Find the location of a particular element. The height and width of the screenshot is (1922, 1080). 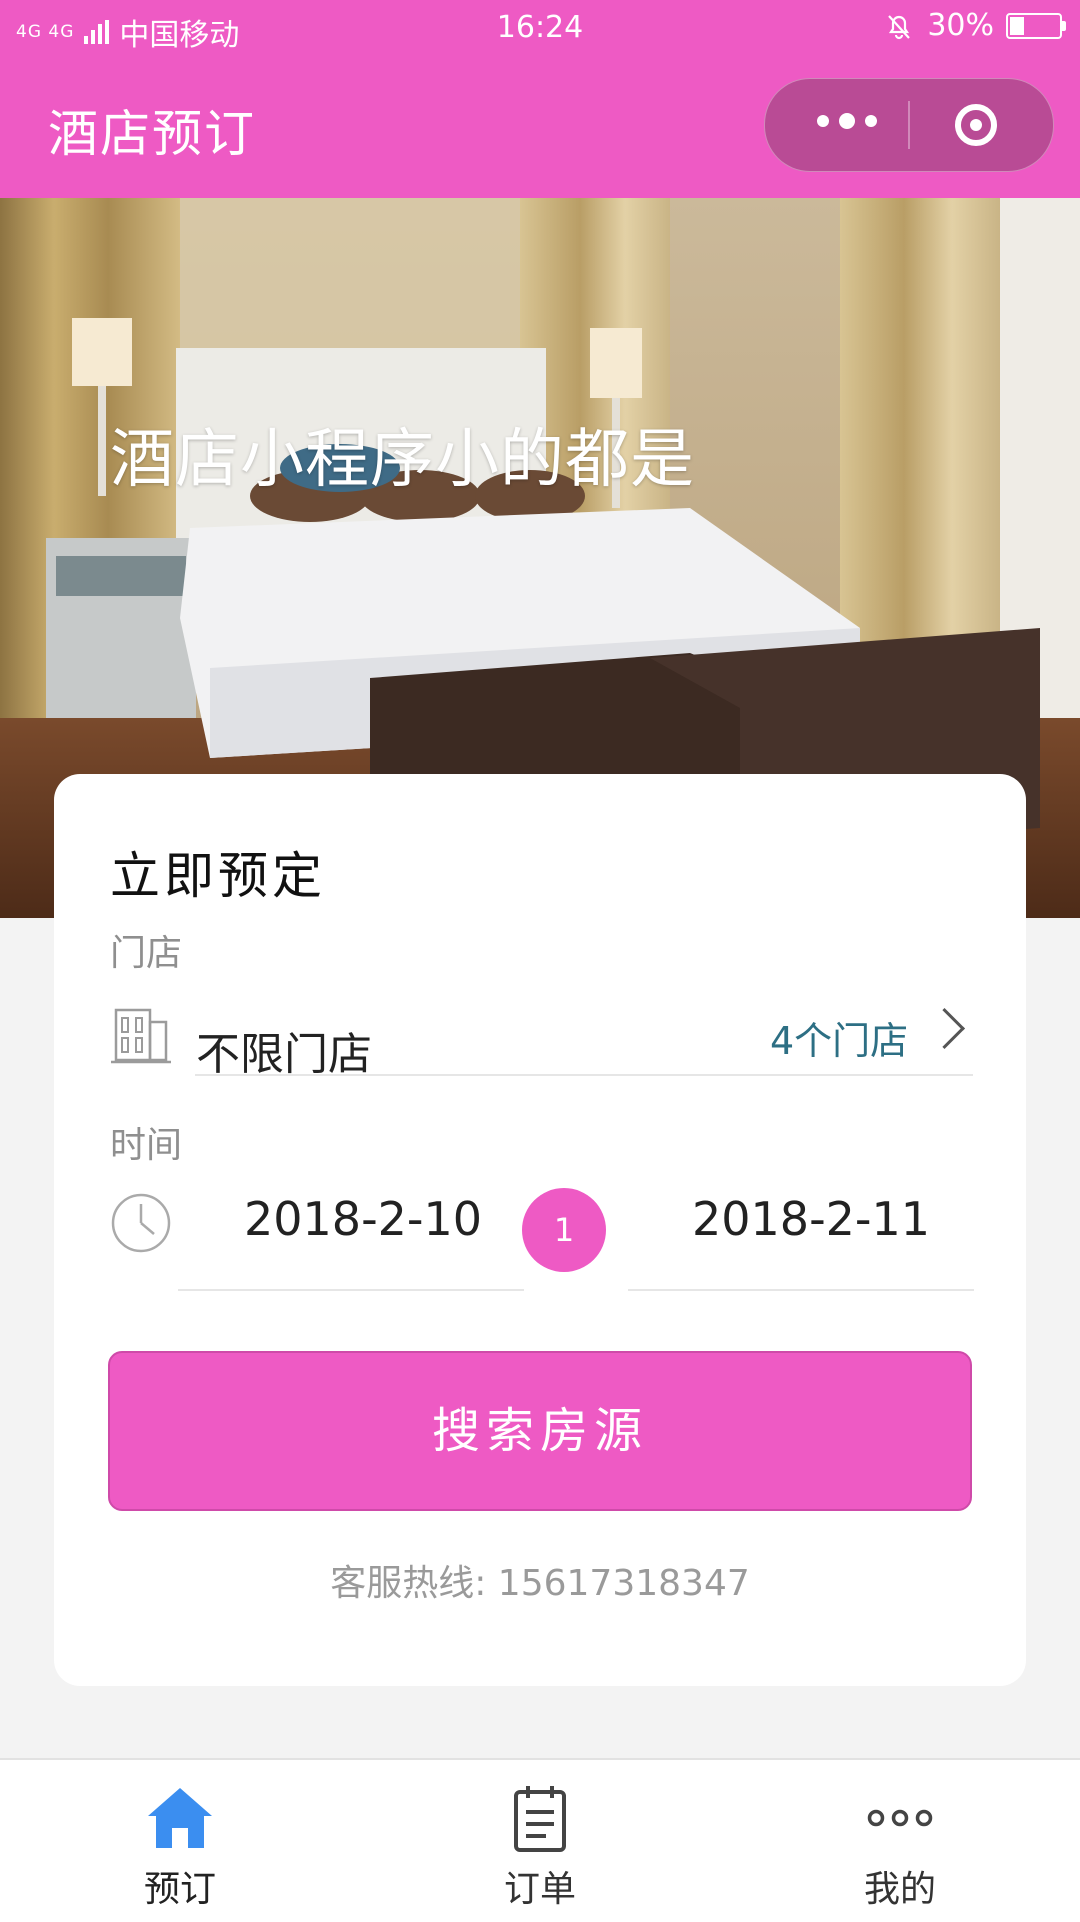

booking-title: 立即预定 is located at coordinates (218, 876).